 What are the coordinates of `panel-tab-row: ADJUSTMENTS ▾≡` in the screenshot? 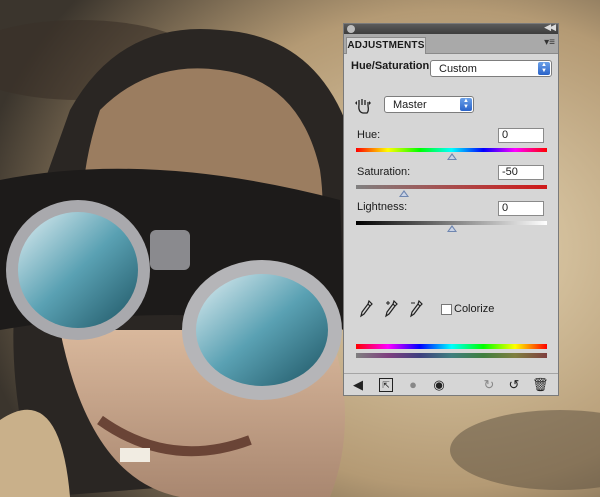 It's located at (451, 44).